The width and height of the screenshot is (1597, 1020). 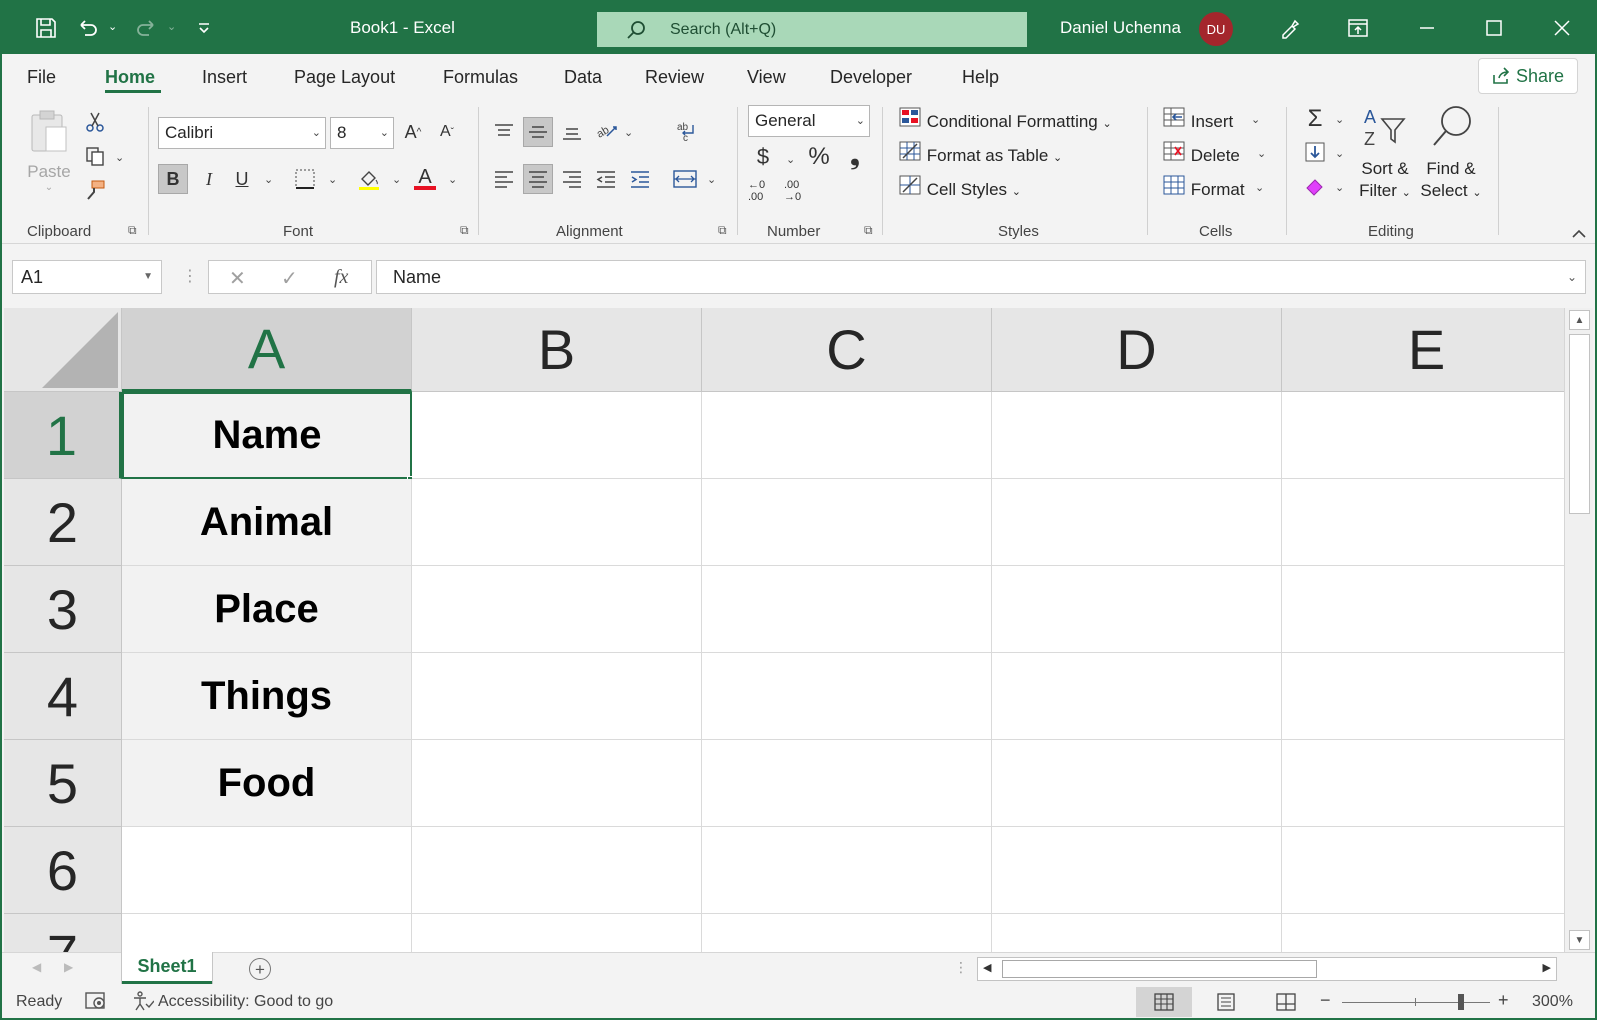 I want to click on cell-e4, so click(x=1423, y=696).